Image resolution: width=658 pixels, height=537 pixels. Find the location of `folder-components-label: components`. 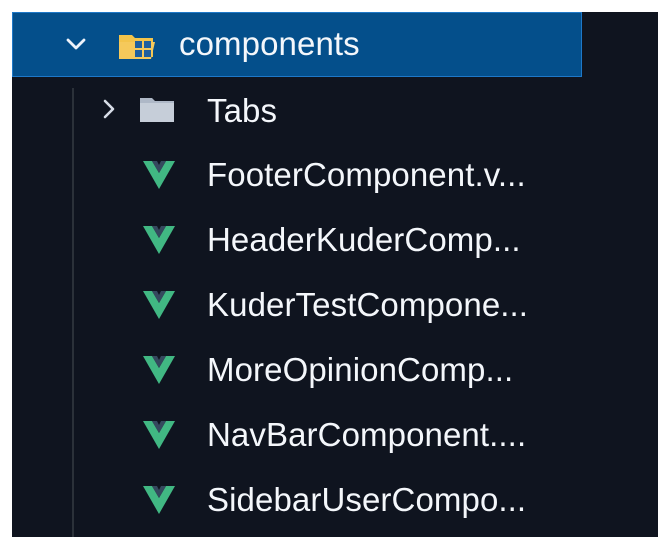

folder-components-label: components is located at coordinates (269, 43).